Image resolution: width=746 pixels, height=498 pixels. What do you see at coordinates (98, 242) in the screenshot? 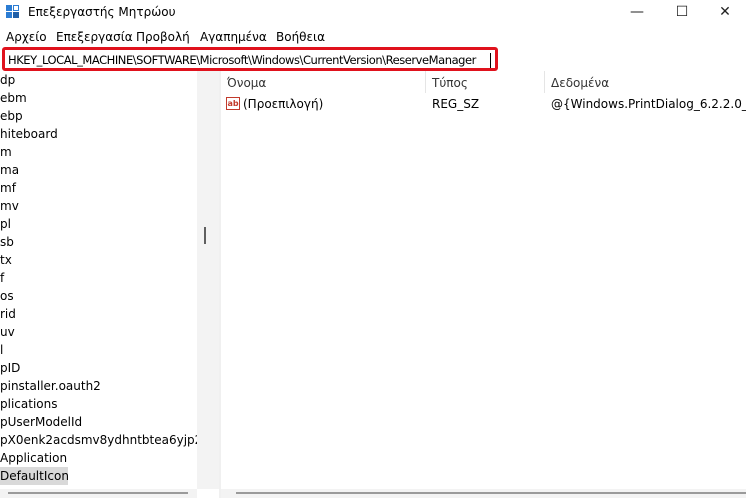
I see `tree-item: sb` at bounding box center [98, 242].